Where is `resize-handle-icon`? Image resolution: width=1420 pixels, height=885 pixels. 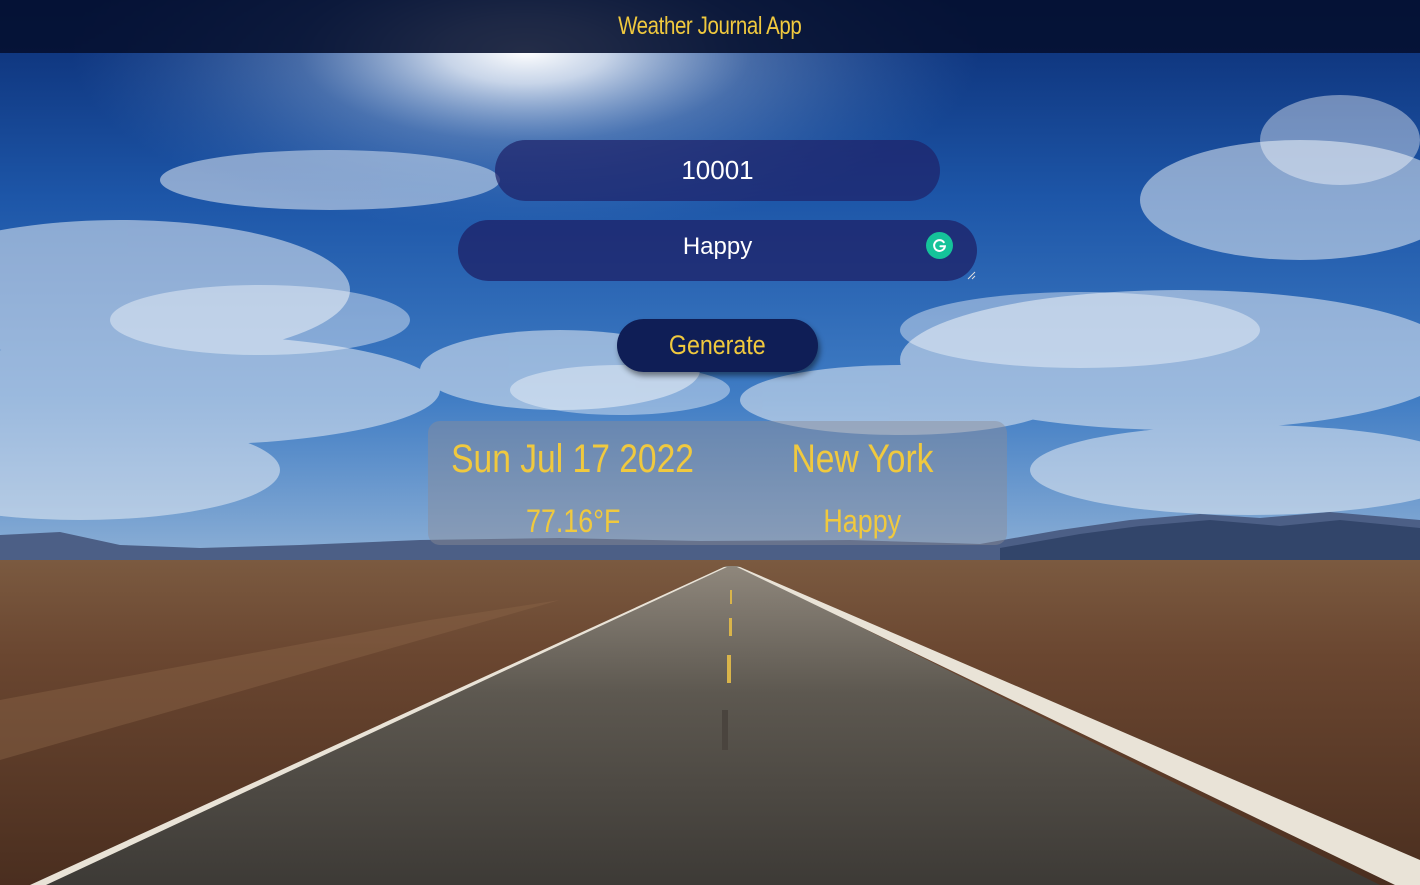
resize-handle-icon is located at coordinates (971, 275).